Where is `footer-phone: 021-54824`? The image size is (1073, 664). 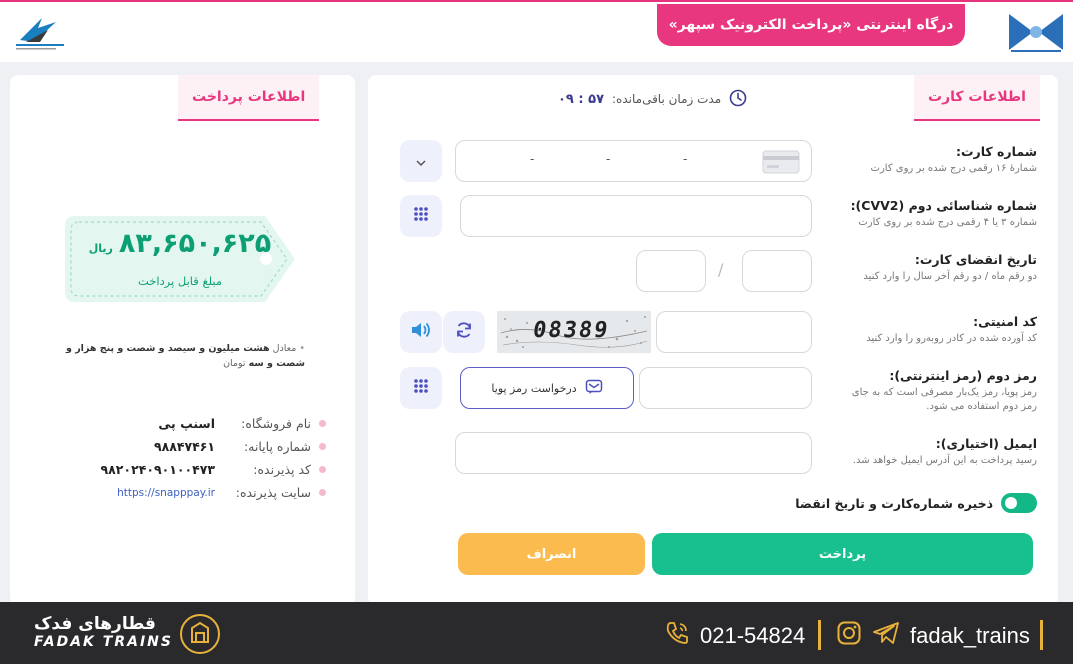
footer-phone: 021-54824 is located at coordinates (734, 636).